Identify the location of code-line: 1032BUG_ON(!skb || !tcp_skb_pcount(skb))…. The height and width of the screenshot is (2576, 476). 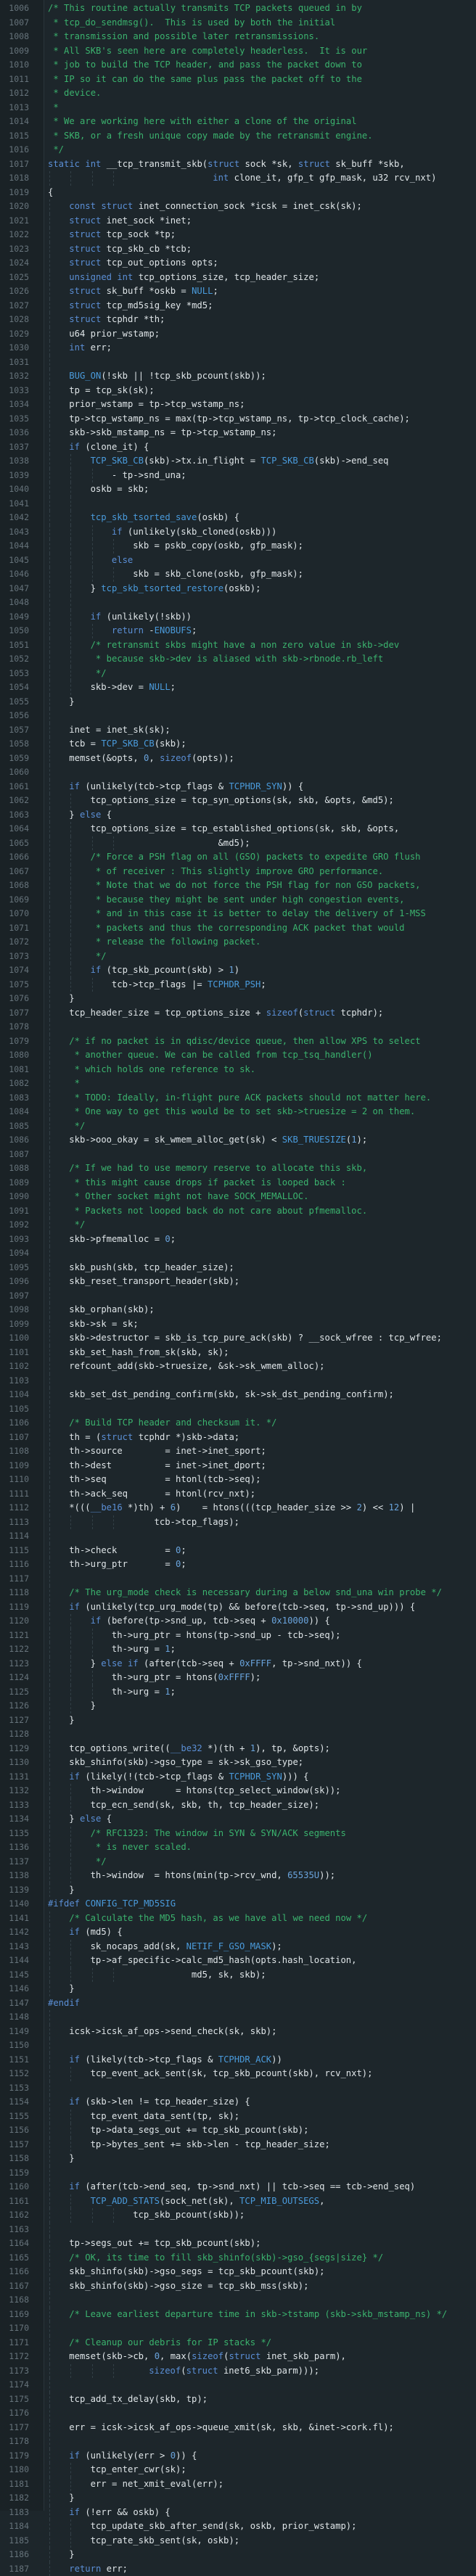
(238, 376).